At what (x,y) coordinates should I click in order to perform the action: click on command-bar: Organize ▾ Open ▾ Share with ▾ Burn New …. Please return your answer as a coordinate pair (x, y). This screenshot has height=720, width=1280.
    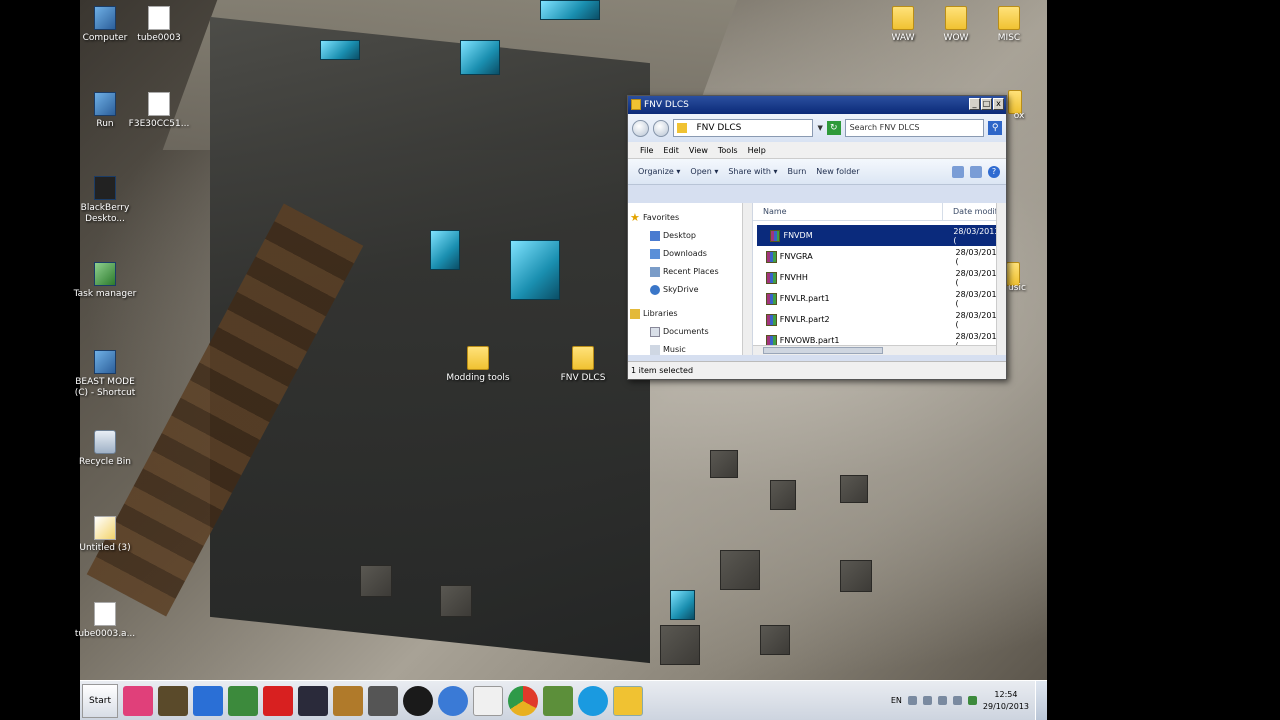
    Looking at the image, I should click on (817, 172).